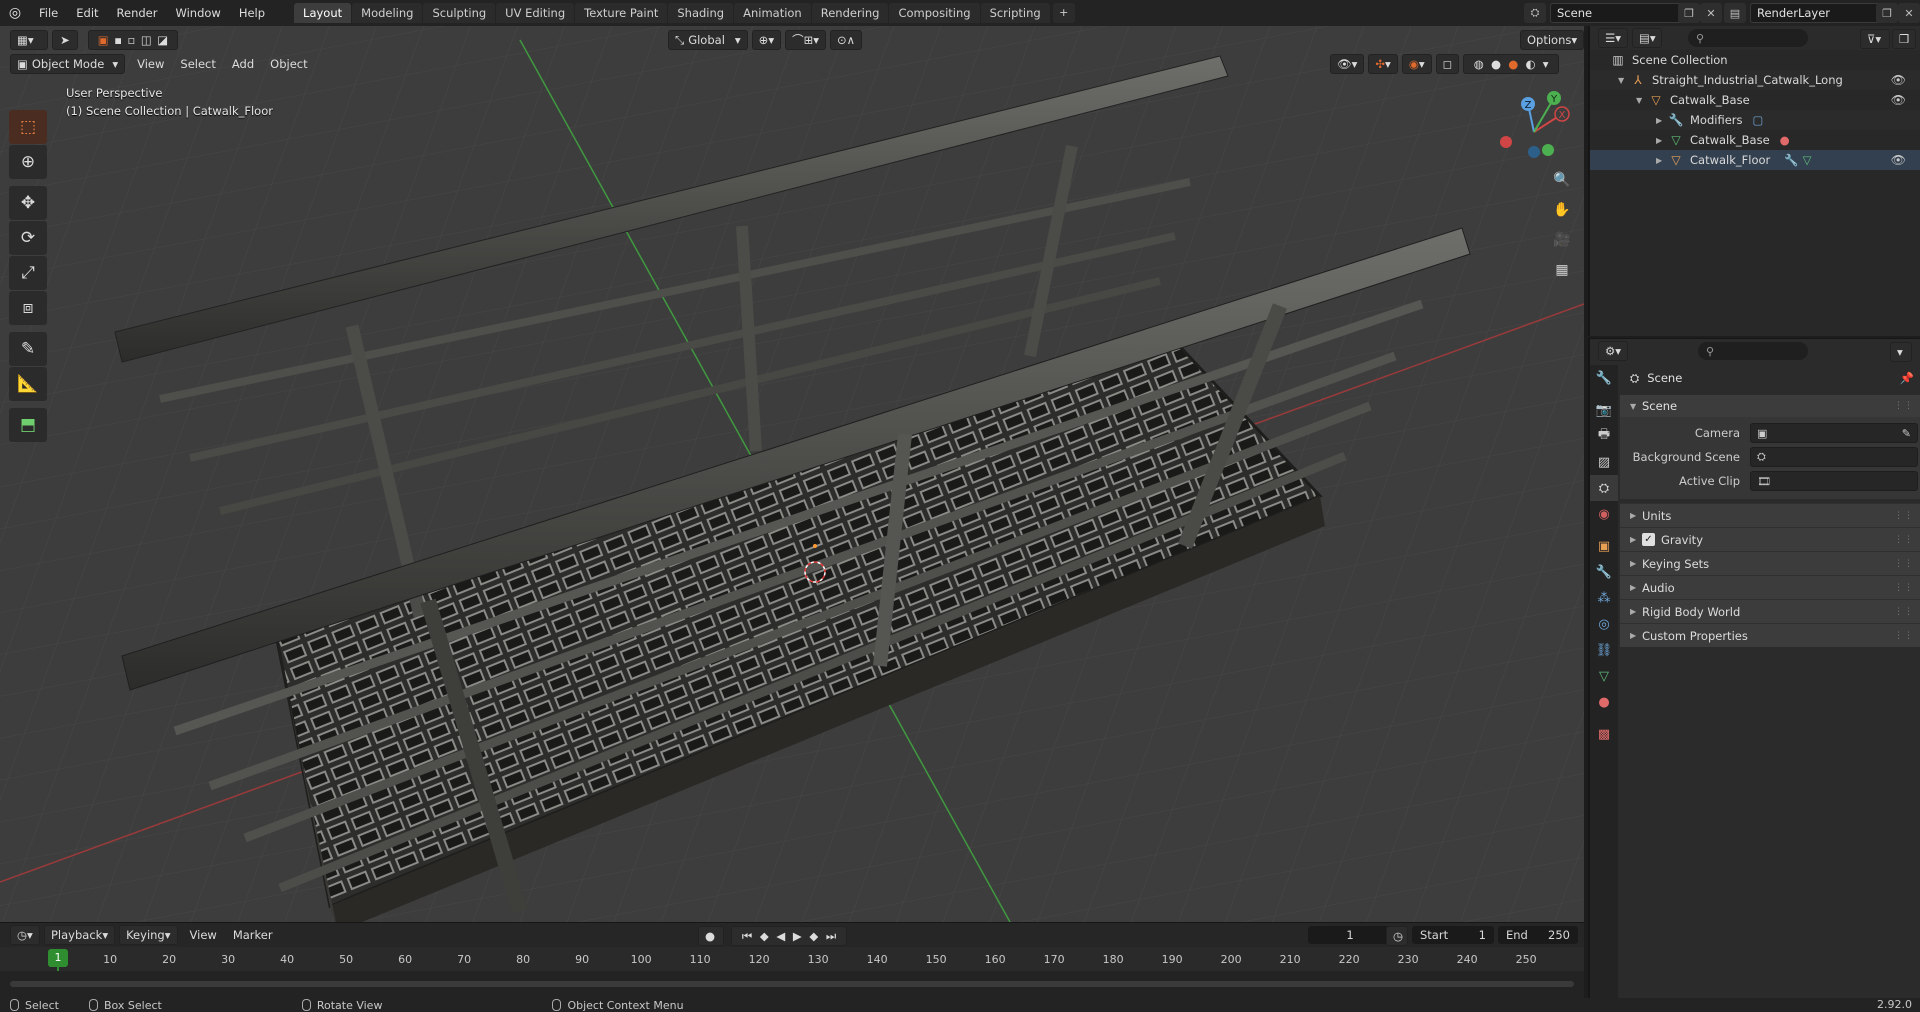 This screenshot has height=1012, width=1920. What do you see at coordinates (203, 935) in the screenshot?
I see `timeline-menu-view: View` at bounding box center [203, 935].